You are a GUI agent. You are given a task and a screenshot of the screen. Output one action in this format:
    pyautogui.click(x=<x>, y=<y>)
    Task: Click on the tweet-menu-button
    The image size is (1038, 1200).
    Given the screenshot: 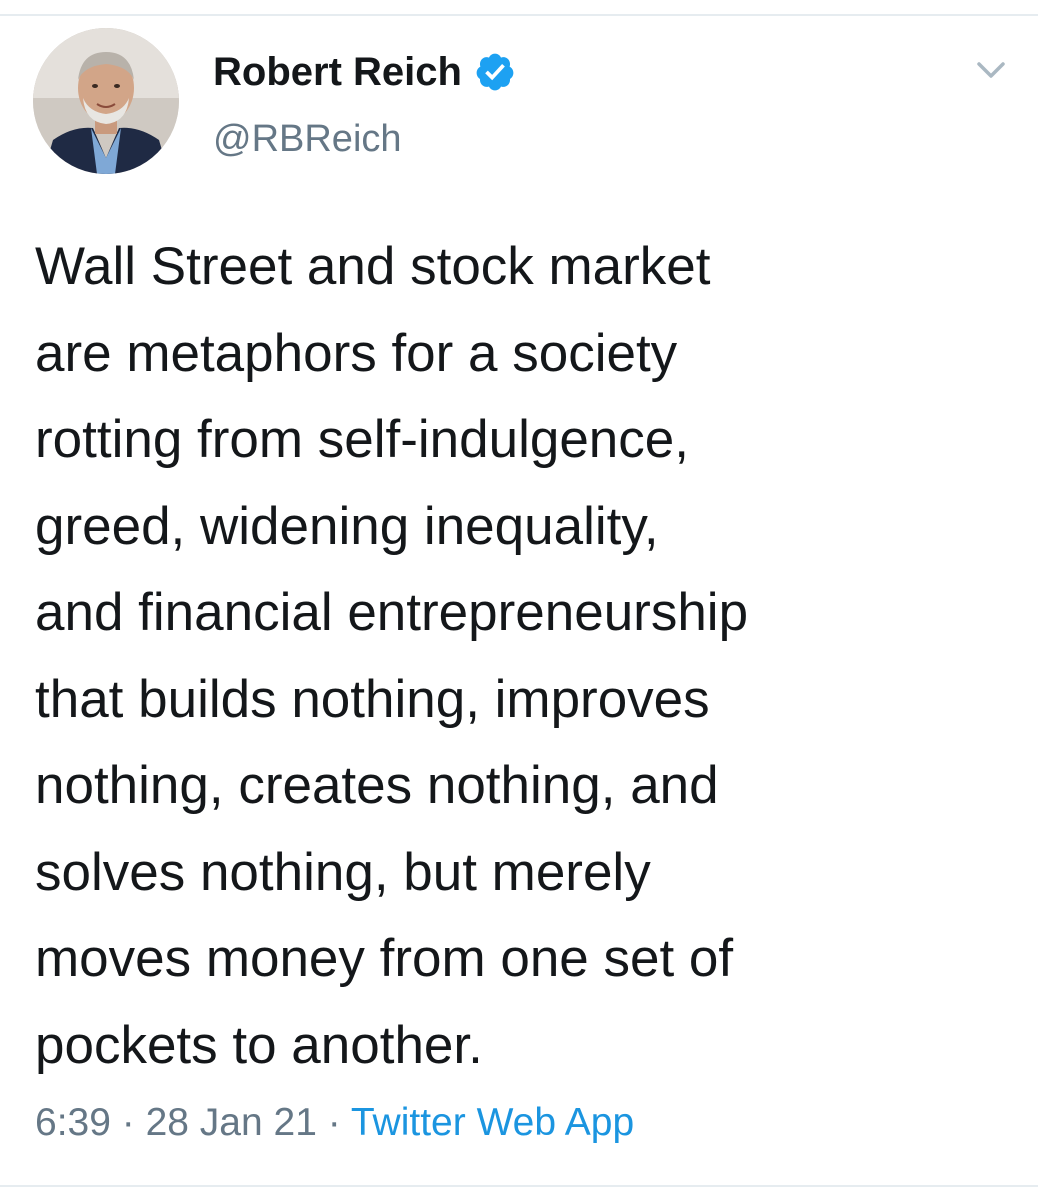 What is the action you would take?
    pyautogui.click(x=991, y=70)
    